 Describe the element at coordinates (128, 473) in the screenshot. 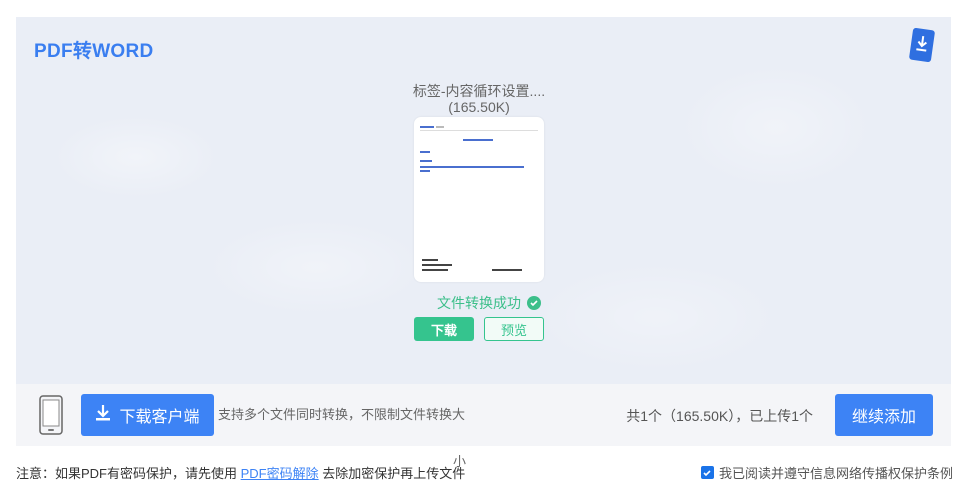

I see `footer-note-prefix: 注意：如果PDF有密码保护，请先使用` at that location.